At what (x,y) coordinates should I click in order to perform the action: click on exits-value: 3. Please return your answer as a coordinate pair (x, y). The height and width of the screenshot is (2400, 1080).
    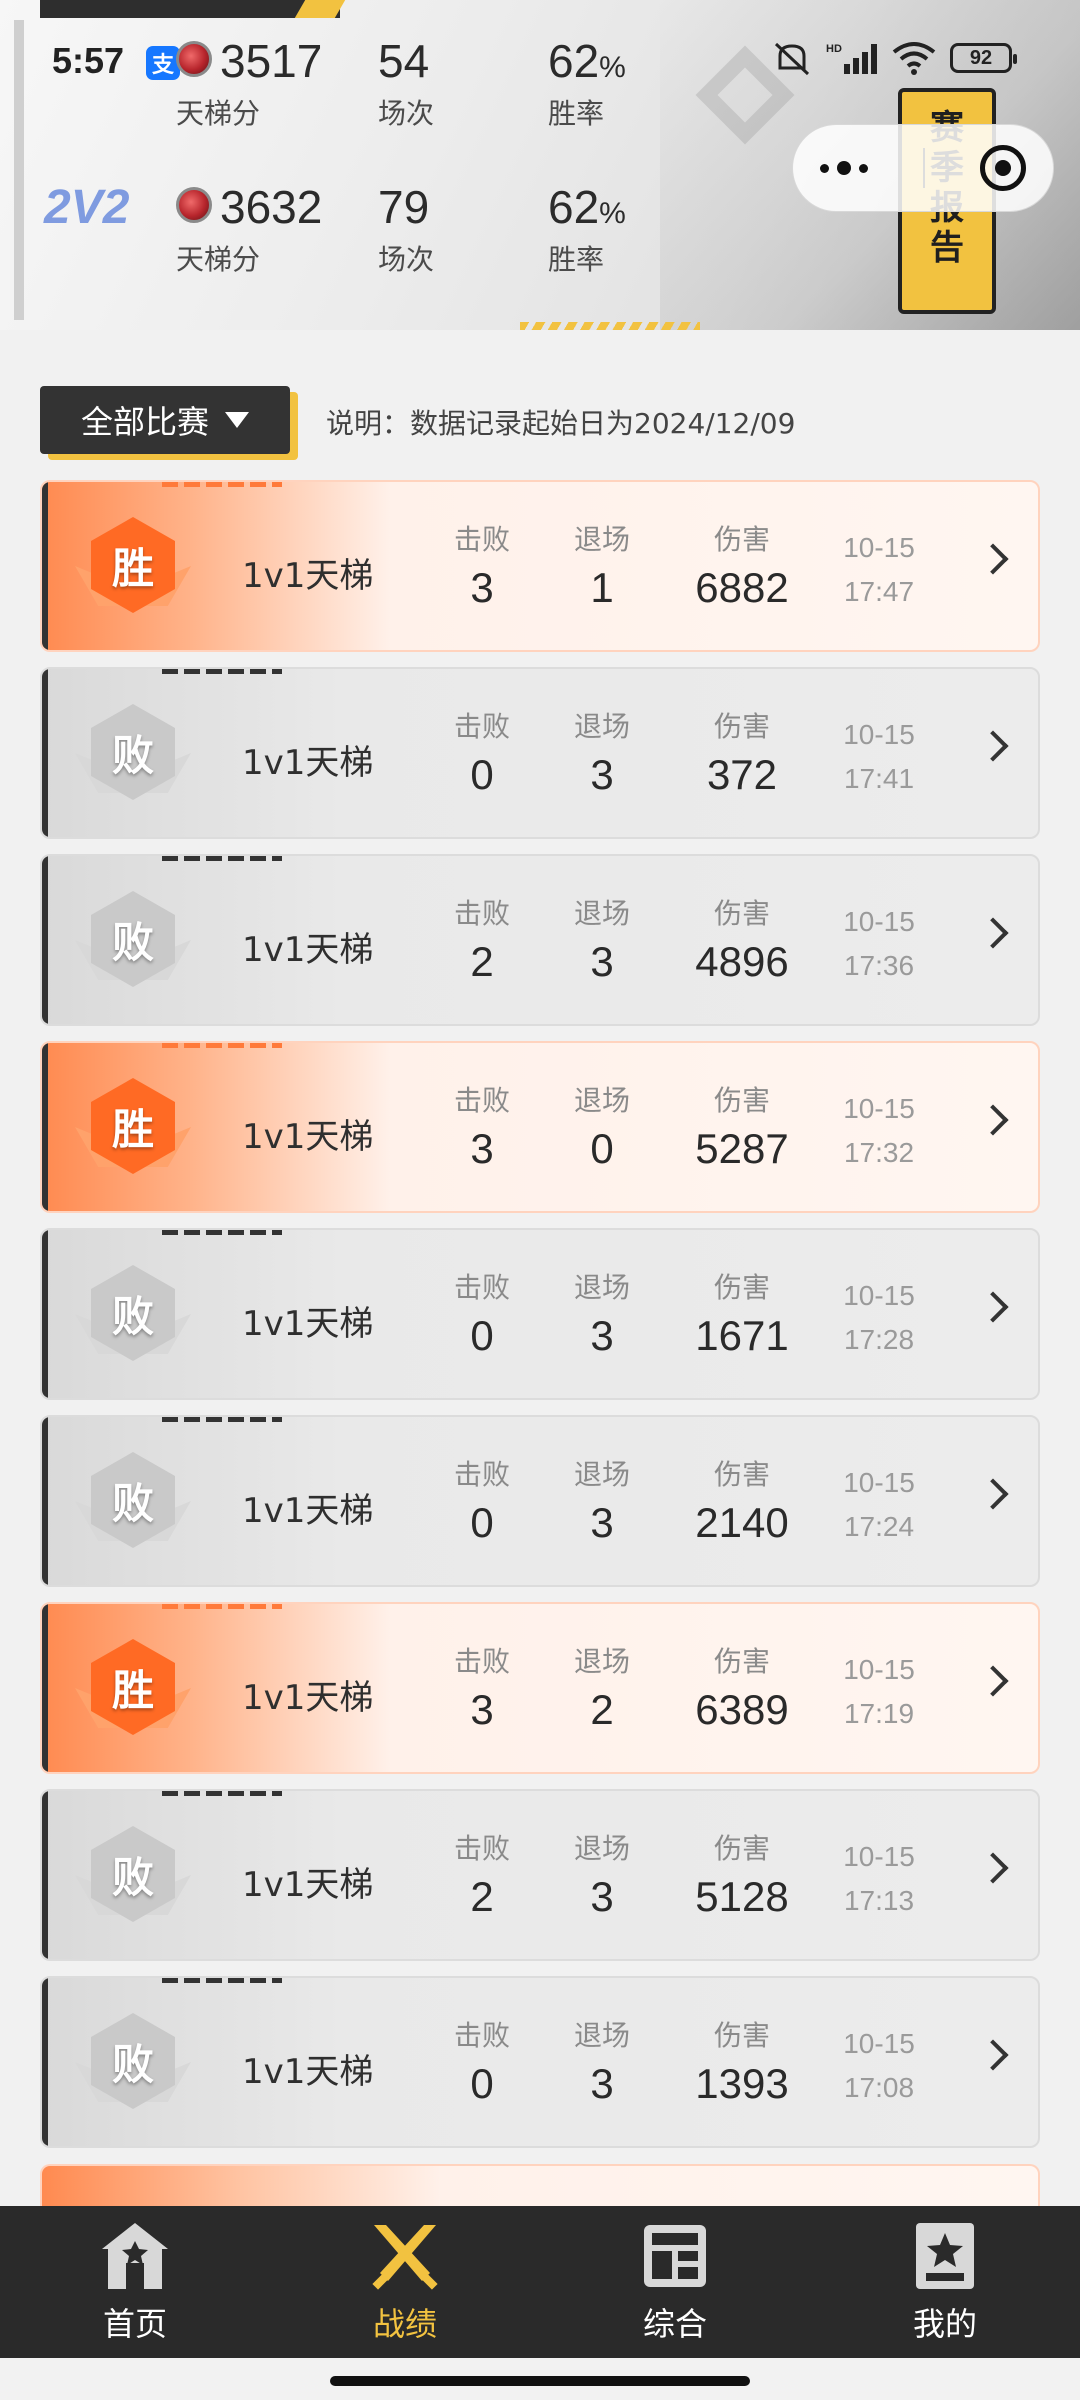
    Looking at the image, I should click on (602, 1522).